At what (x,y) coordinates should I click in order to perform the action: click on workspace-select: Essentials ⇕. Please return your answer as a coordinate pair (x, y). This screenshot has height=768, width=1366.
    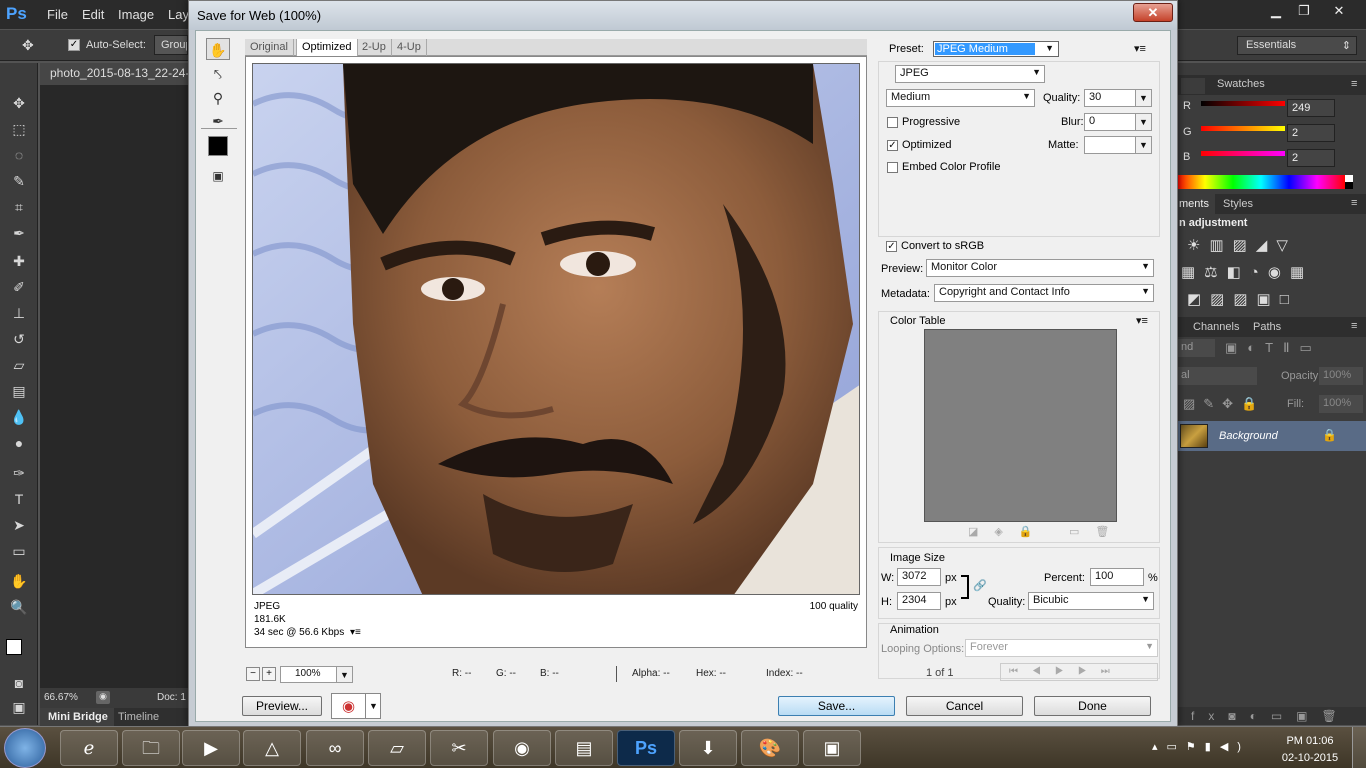
    Looking at the image, I should click on (1297, 45).